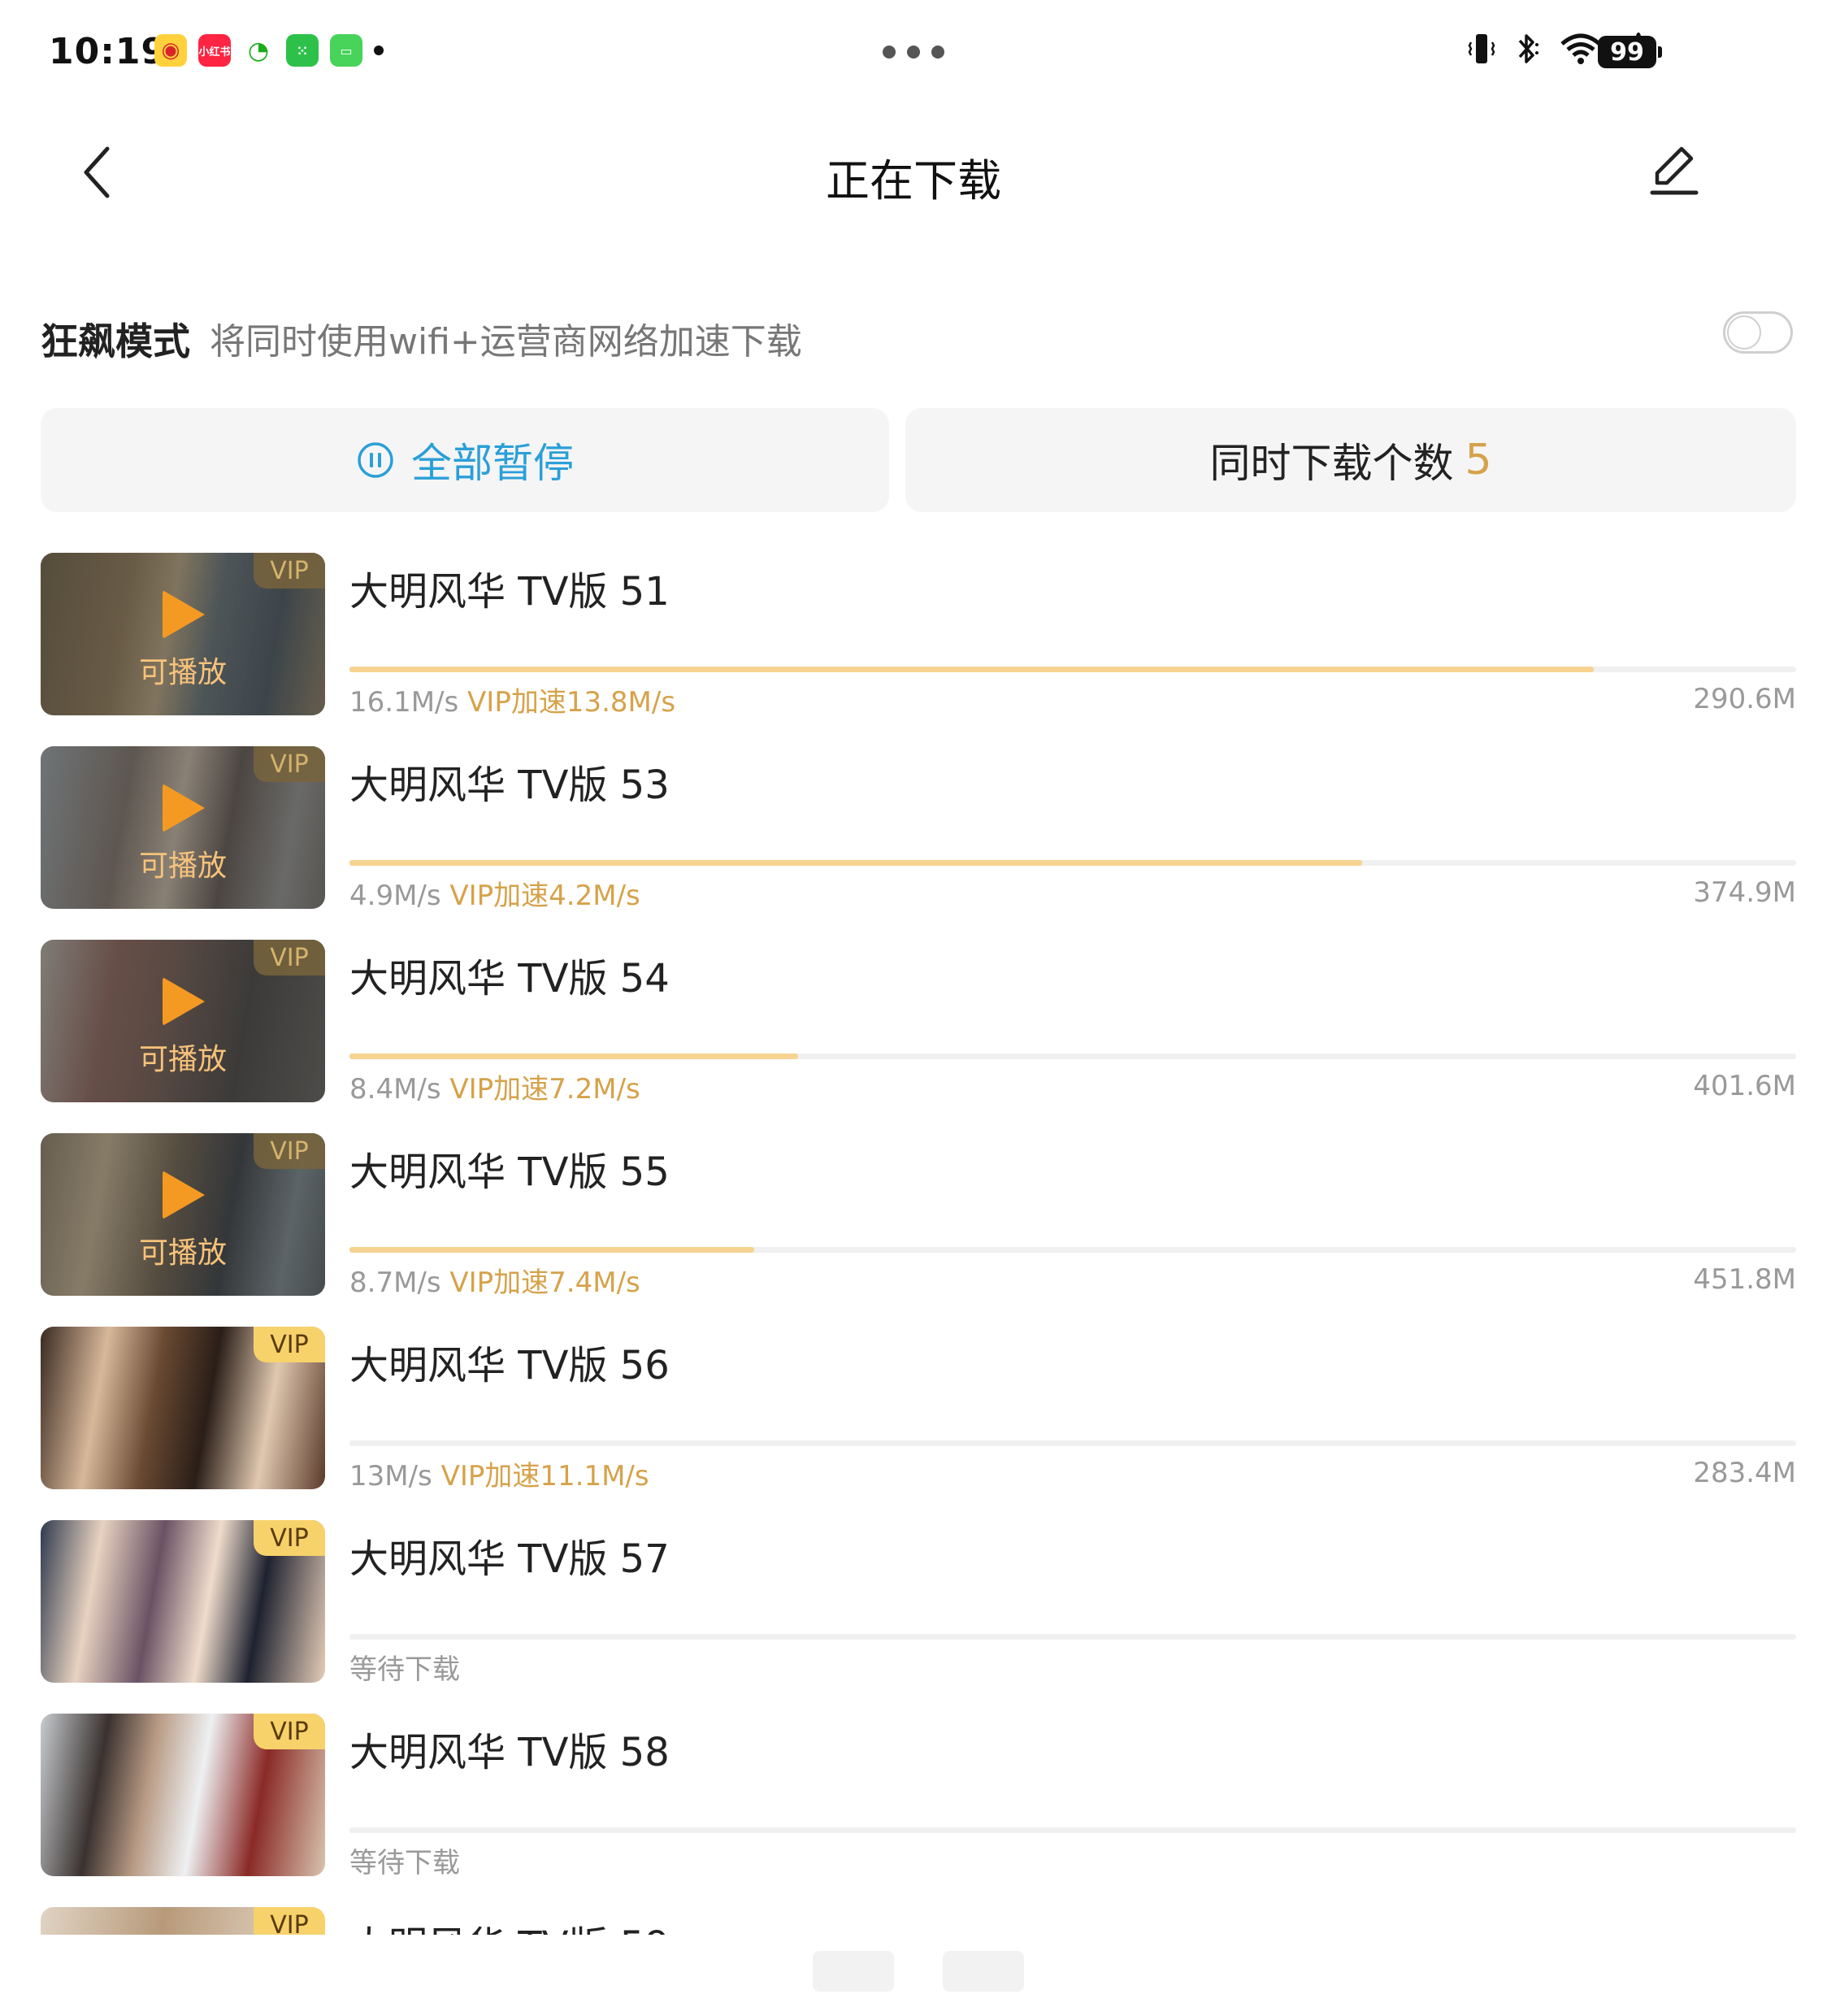  What do you see at coordinates (1528, 48) in the screenshot?
I see `bluetooth-icon` at bounding box center [1528, 48].